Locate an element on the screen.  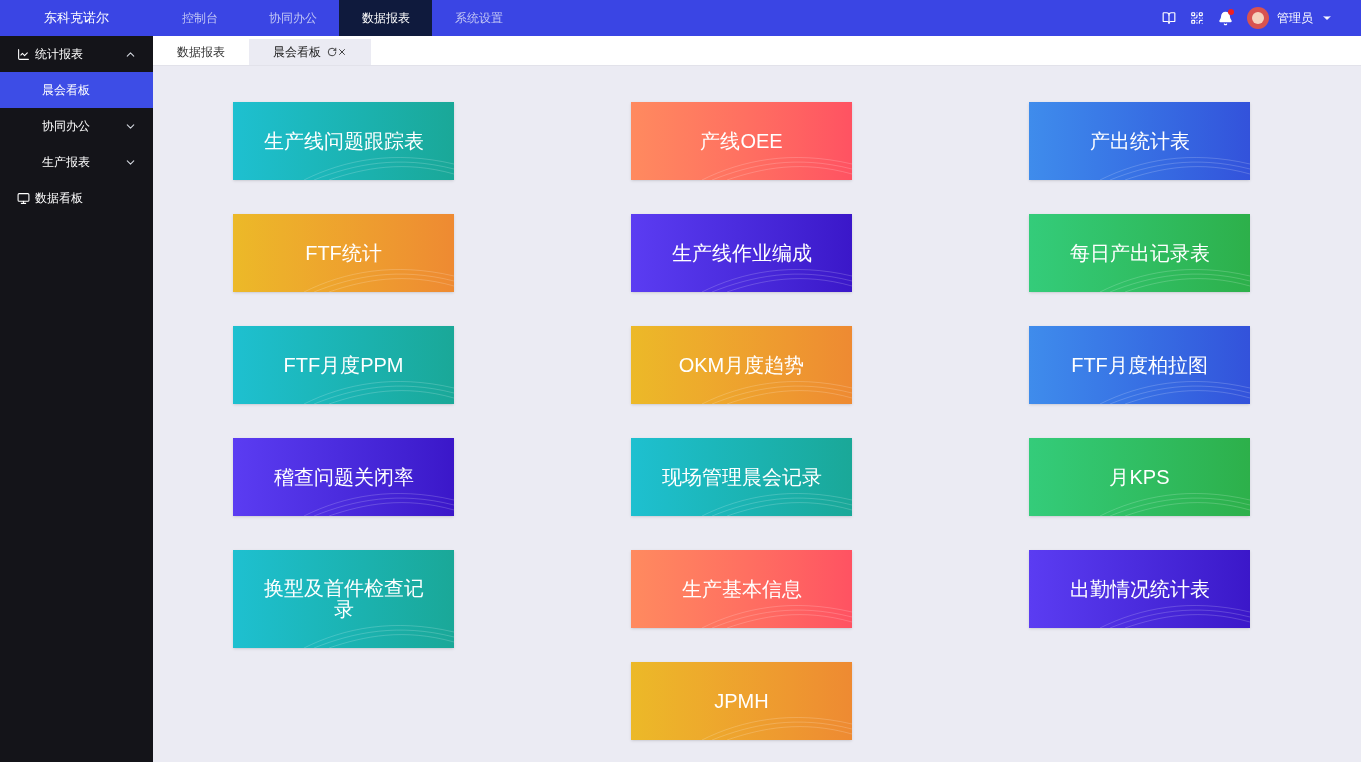
app-title: 东科克诺尔 is located at coordinates (76, 18).